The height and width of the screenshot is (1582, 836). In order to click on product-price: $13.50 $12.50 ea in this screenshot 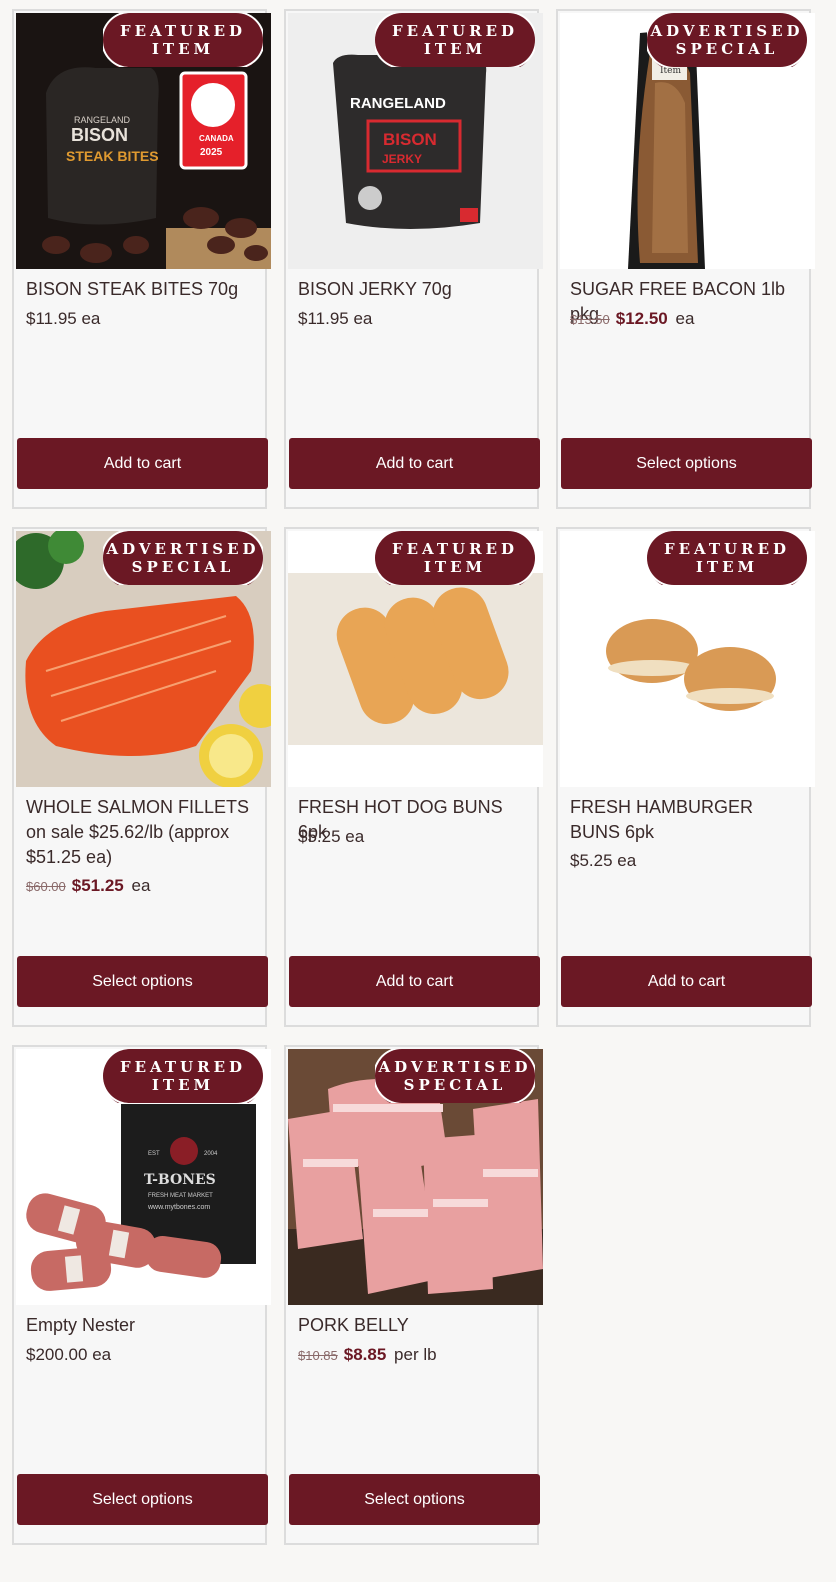, I will do `click(632, 318)`.